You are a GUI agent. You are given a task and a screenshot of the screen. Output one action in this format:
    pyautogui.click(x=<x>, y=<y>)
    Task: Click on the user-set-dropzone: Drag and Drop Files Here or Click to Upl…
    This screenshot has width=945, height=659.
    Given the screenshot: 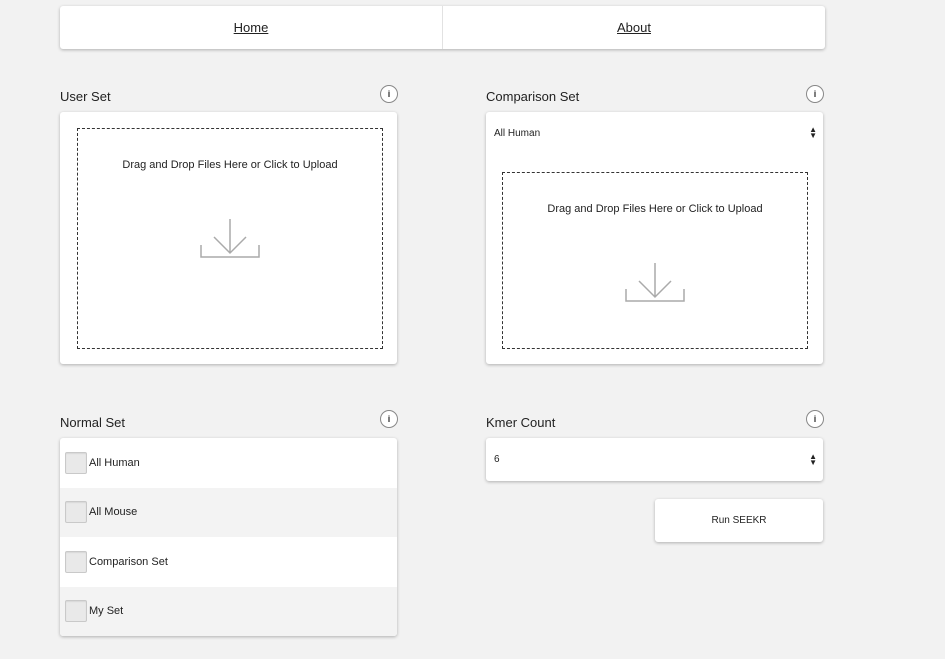 What is the action you would take?
    pyautogui.click(x=230, y=238)
    